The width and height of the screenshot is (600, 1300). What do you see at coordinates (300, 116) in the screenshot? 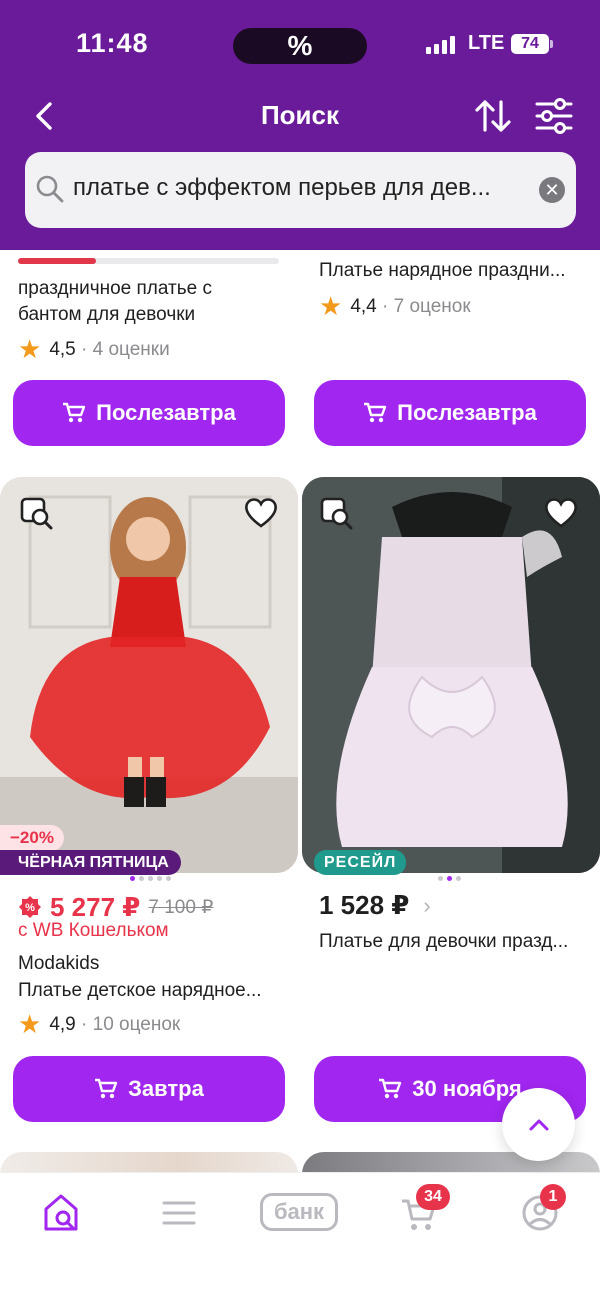
I see `nav-bar: Поиск` at bounding box center [300, 116].